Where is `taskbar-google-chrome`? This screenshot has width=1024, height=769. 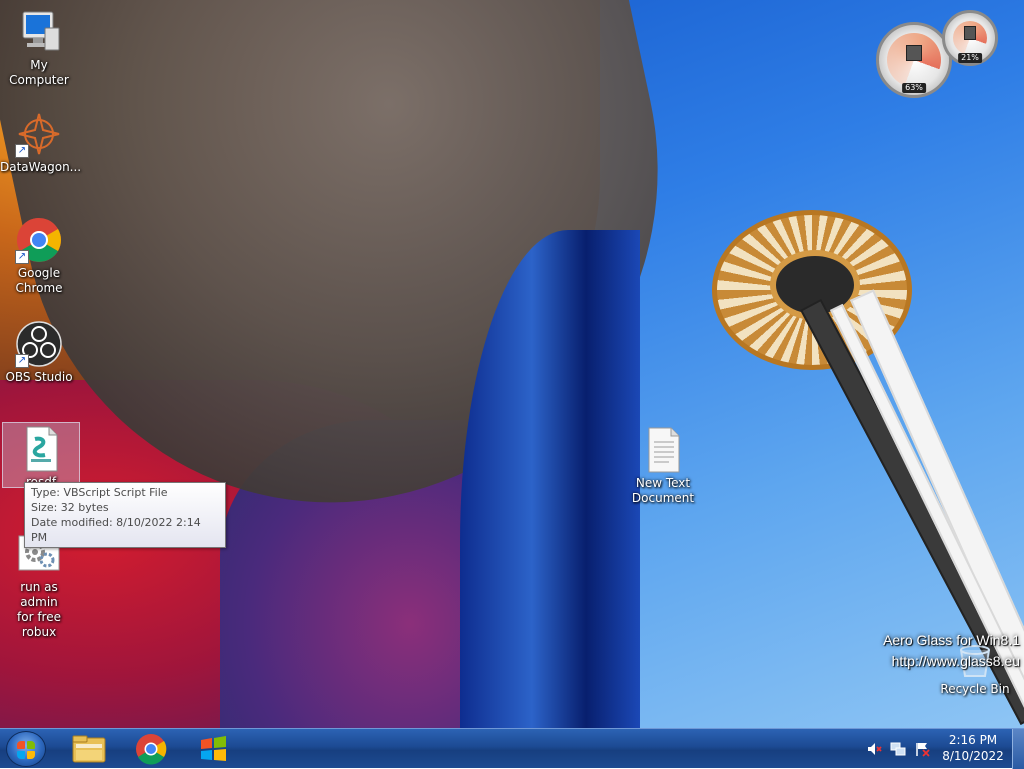
taskbar-google-chrome is located at coordinates (151, 749).